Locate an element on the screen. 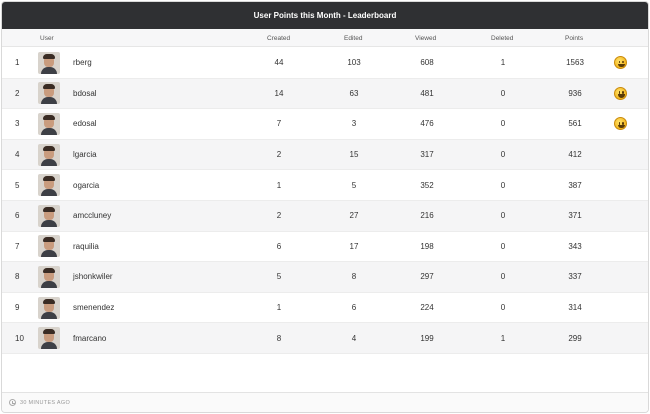  rank-cell: 6 is located at coordinates (17, 216).